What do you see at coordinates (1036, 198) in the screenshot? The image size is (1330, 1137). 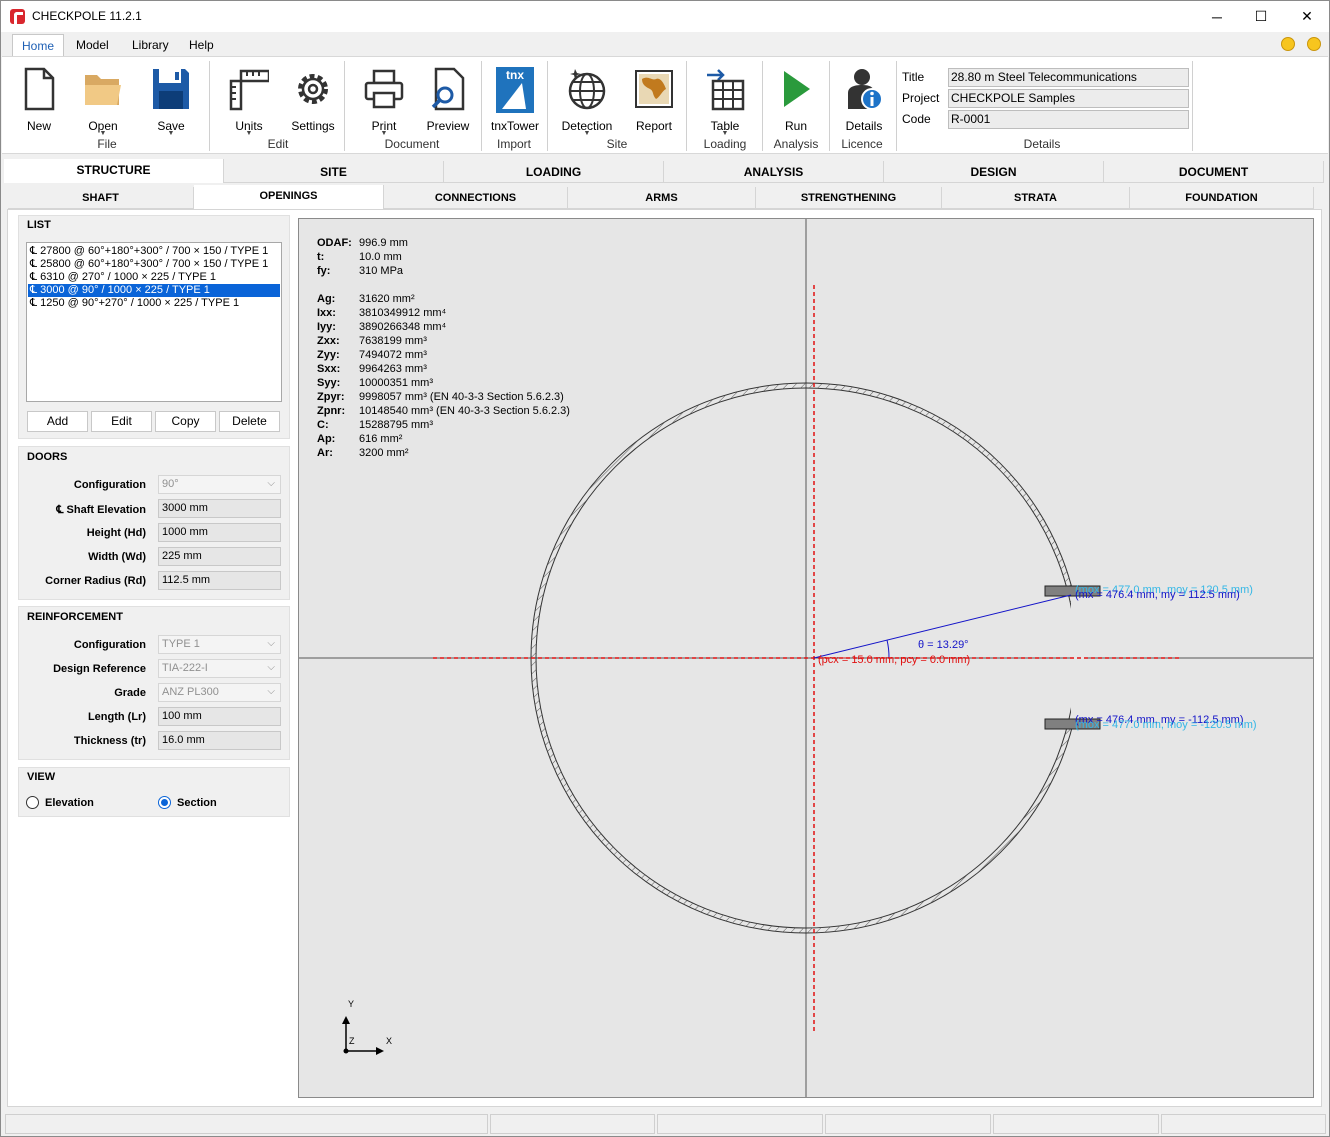 I see `tab-strata: STRATA` at bounding box center [1036, 198].